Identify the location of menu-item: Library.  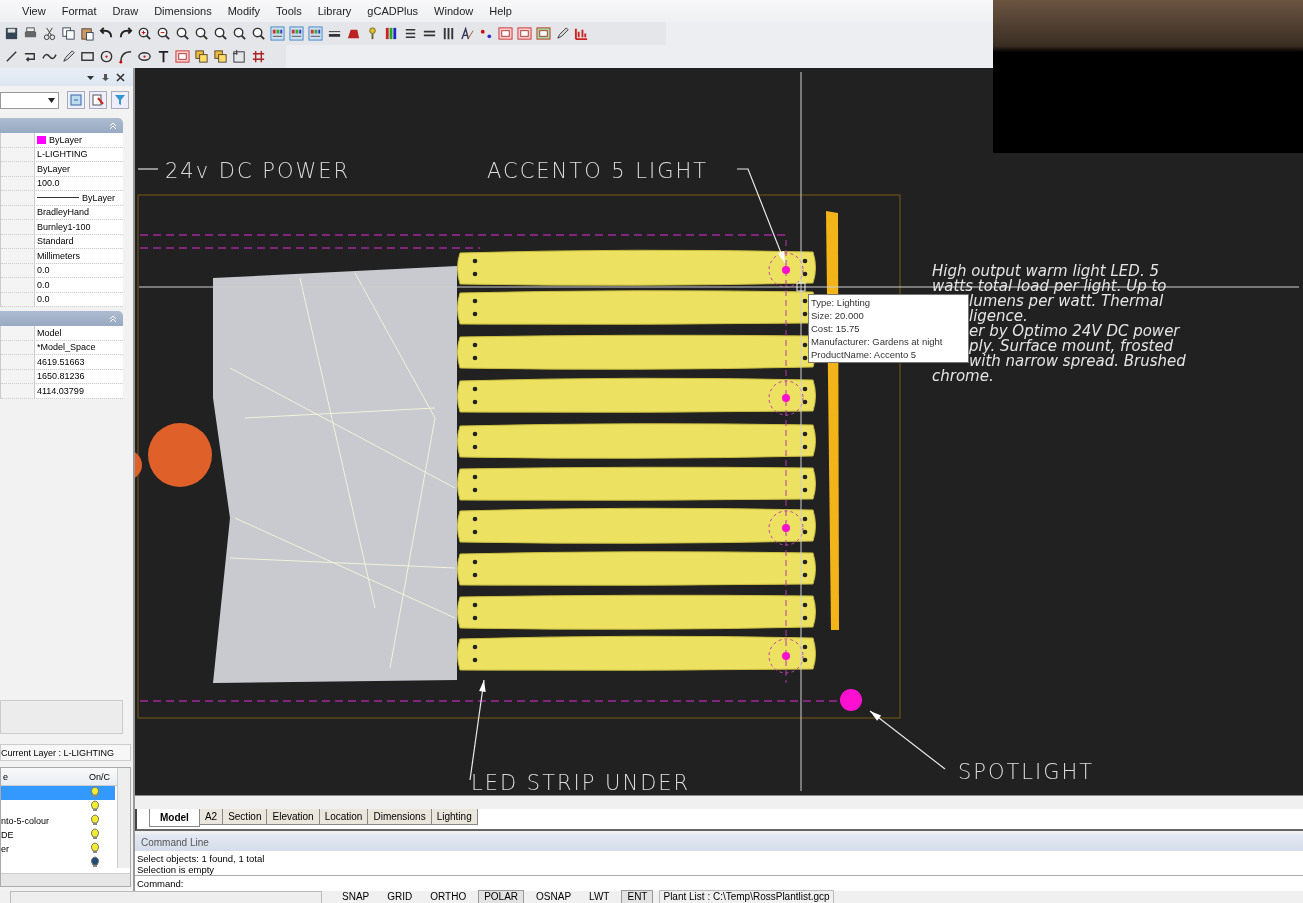
(334, 11).